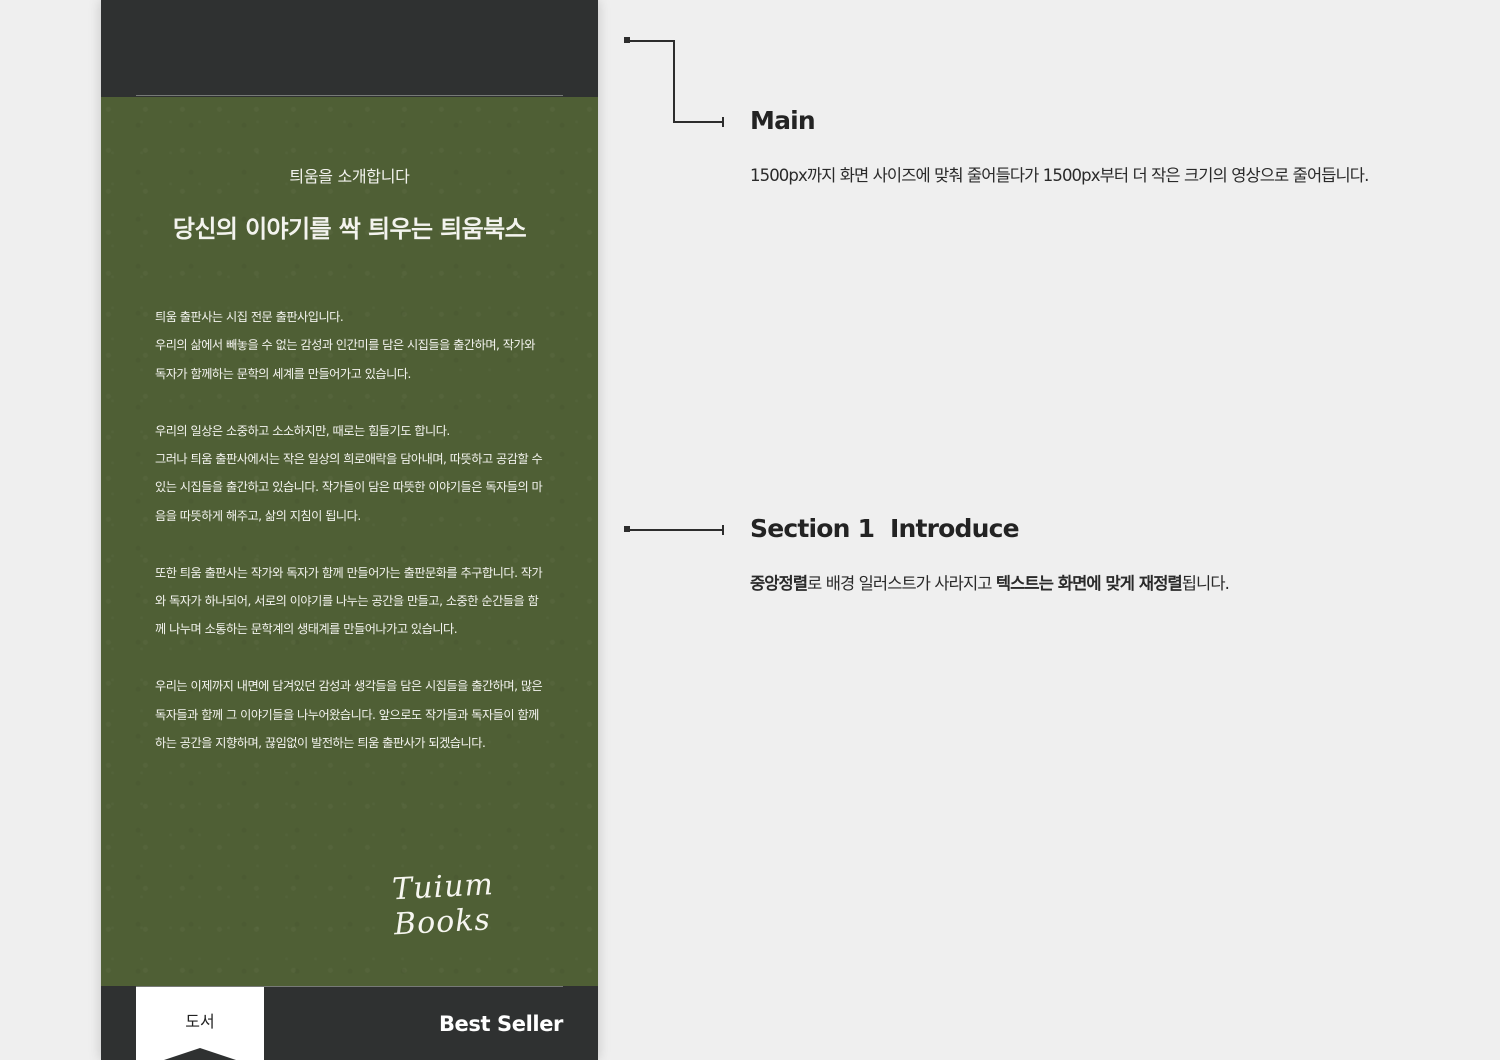 This screenshot has width=1500, height=1060. I want to click on section1-annotation-desc: 중앙정렬로 배경 일러스트가 사라지고 텍스트는 화면에 맞게 재정렬됩니다., so click(990, 582).